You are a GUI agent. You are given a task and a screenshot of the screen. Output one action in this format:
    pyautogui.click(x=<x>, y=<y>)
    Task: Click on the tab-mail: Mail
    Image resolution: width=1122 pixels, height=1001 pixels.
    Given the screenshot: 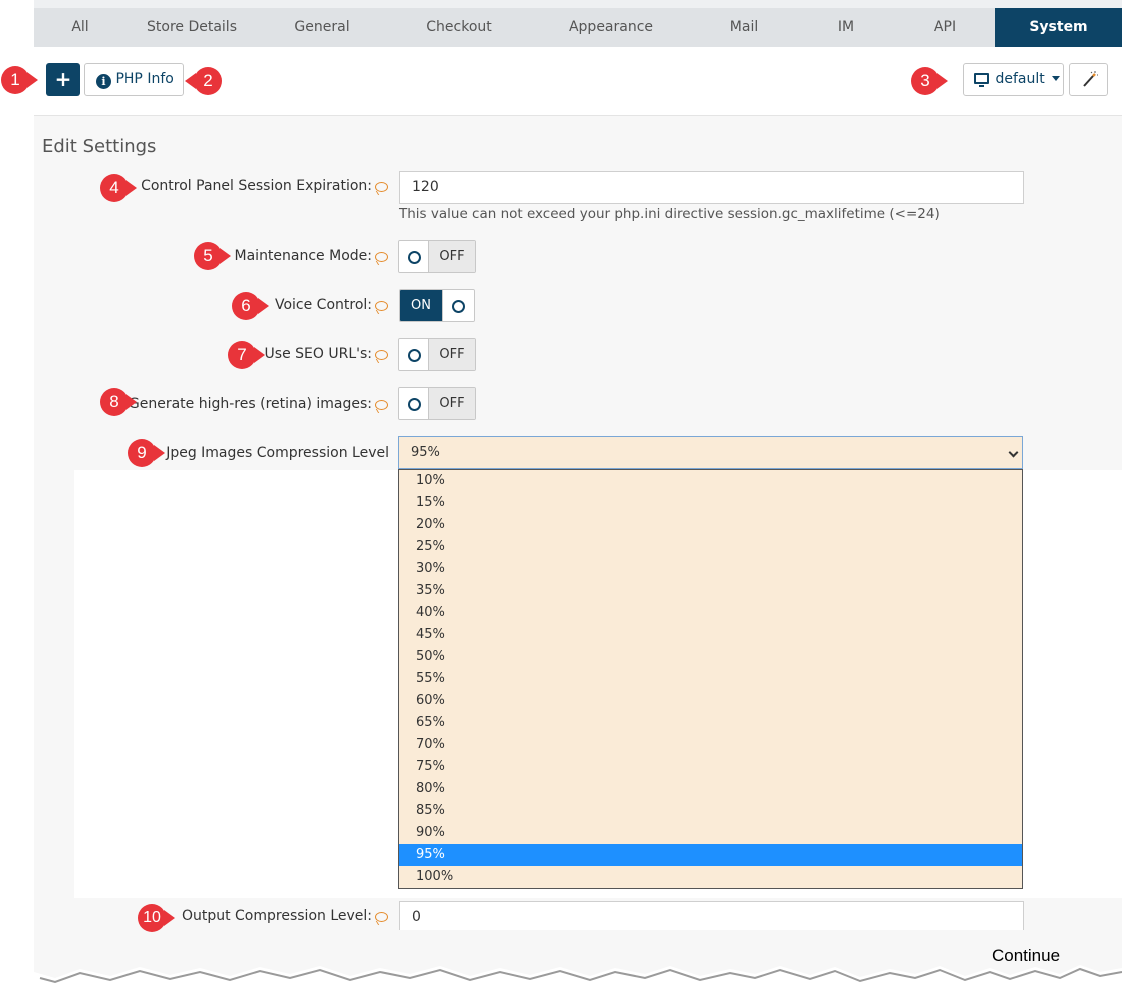 What is the action you would take?
    pyautogui.click(x=744, y=27)
    